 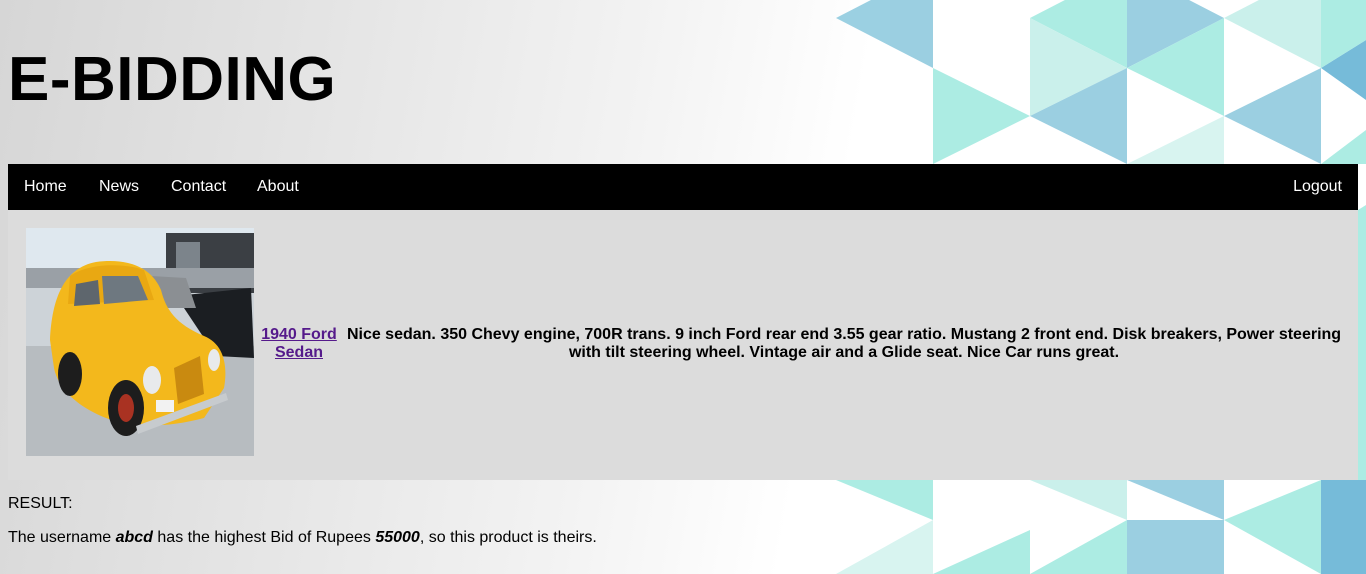 I want to click on result-text-suffix: , so this product is theirs., so click(x=508, y=537).